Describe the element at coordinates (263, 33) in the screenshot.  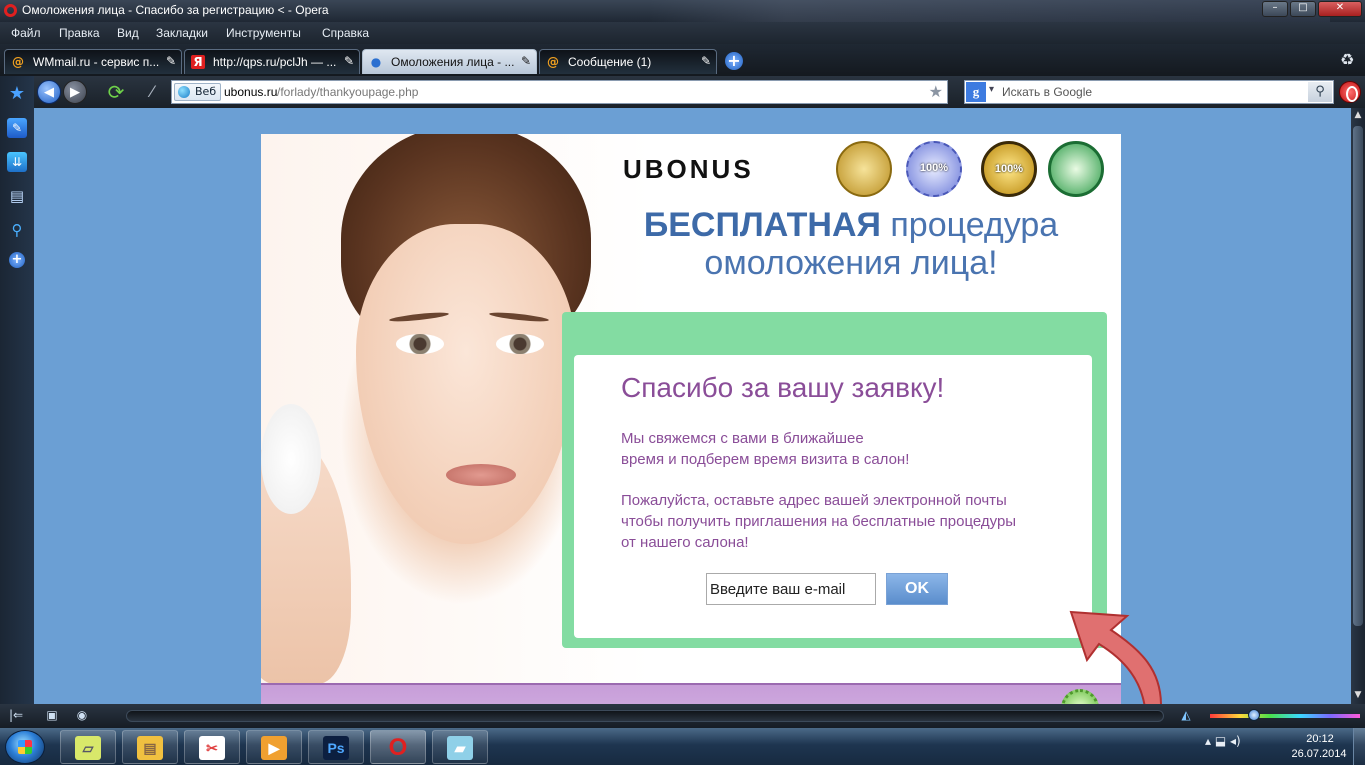
I see `menu-tools: Инструменты` at that location.